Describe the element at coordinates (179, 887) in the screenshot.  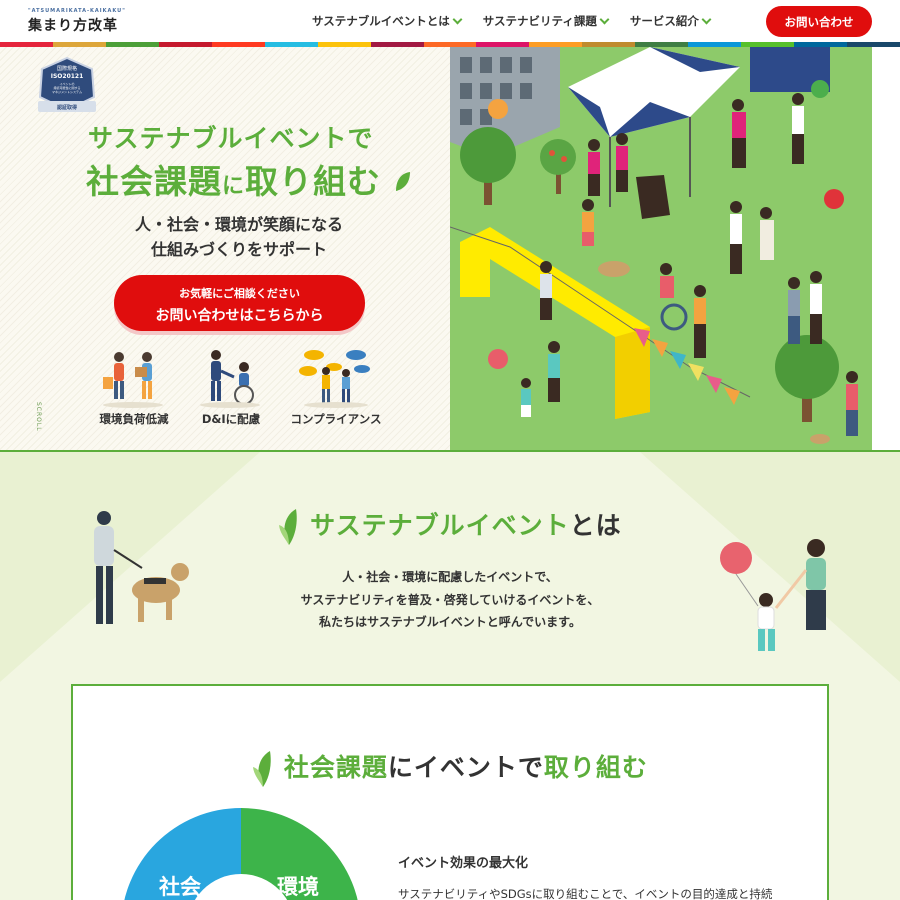
I see `donut-label-society: 社会` at that location.